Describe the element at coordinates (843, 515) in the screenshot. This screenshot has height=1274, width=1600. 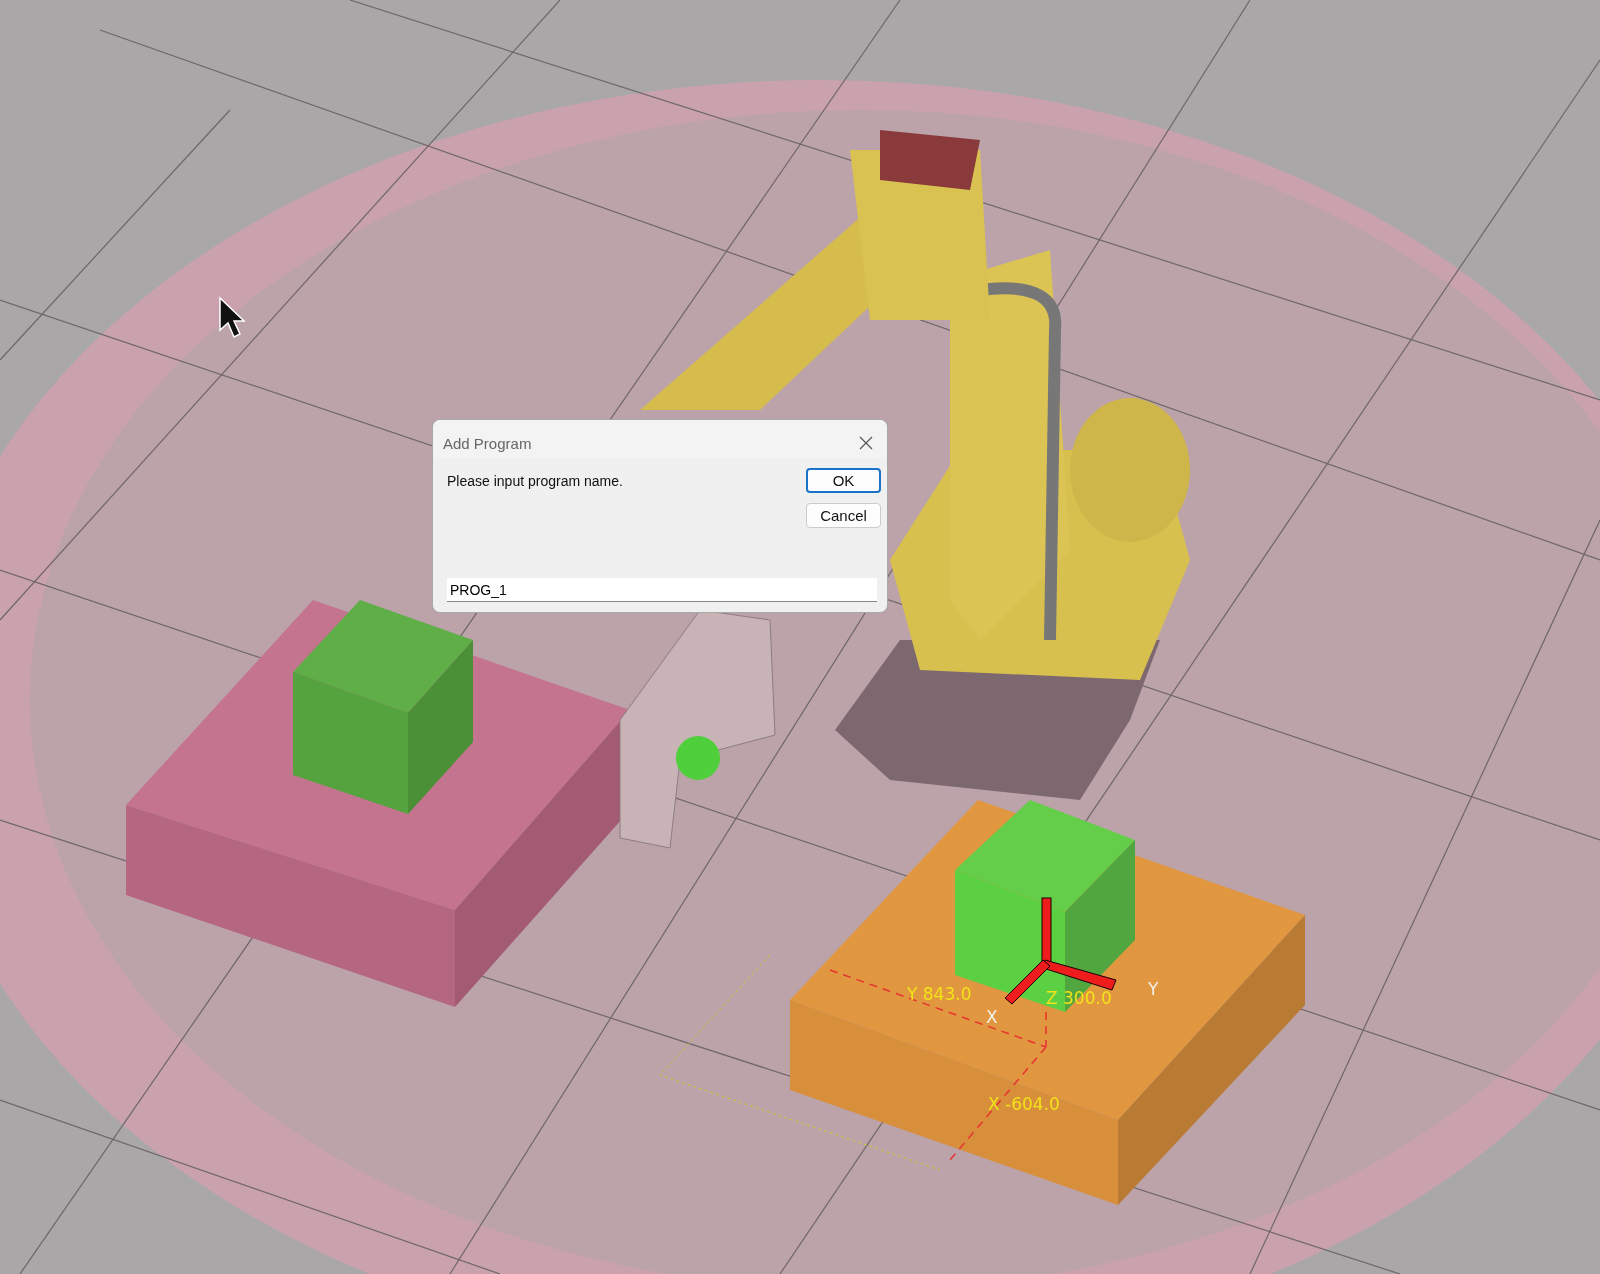
I see `dialog-button: Cancel` at that location.